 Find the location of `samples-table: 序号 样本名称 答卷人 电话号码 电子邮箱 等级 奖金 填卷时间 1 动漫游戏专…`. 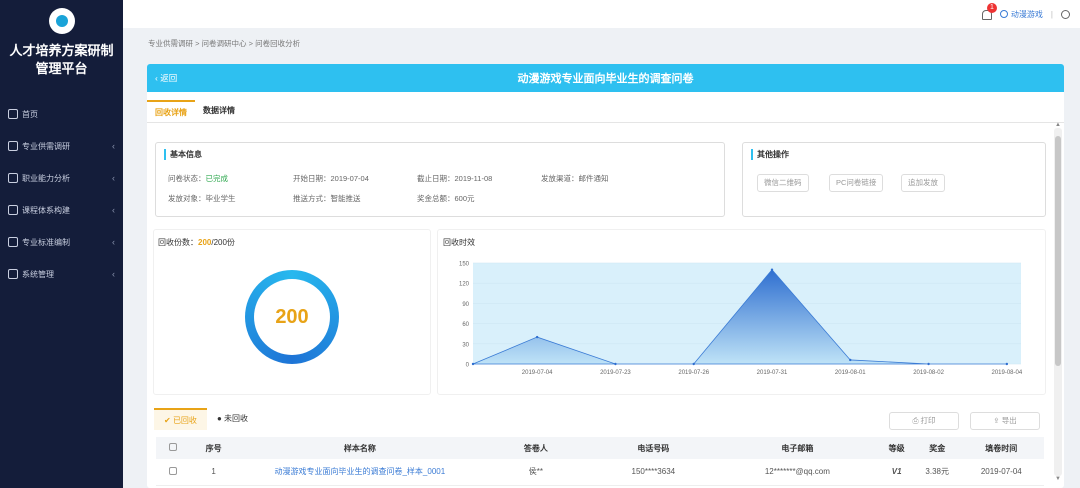

samples-table: 序号 样本名称 答卷人 电话号码 电子邮箱 等级 奖金 填卷时间 1 动漫游戏专… is located at coordinates (600, 461).